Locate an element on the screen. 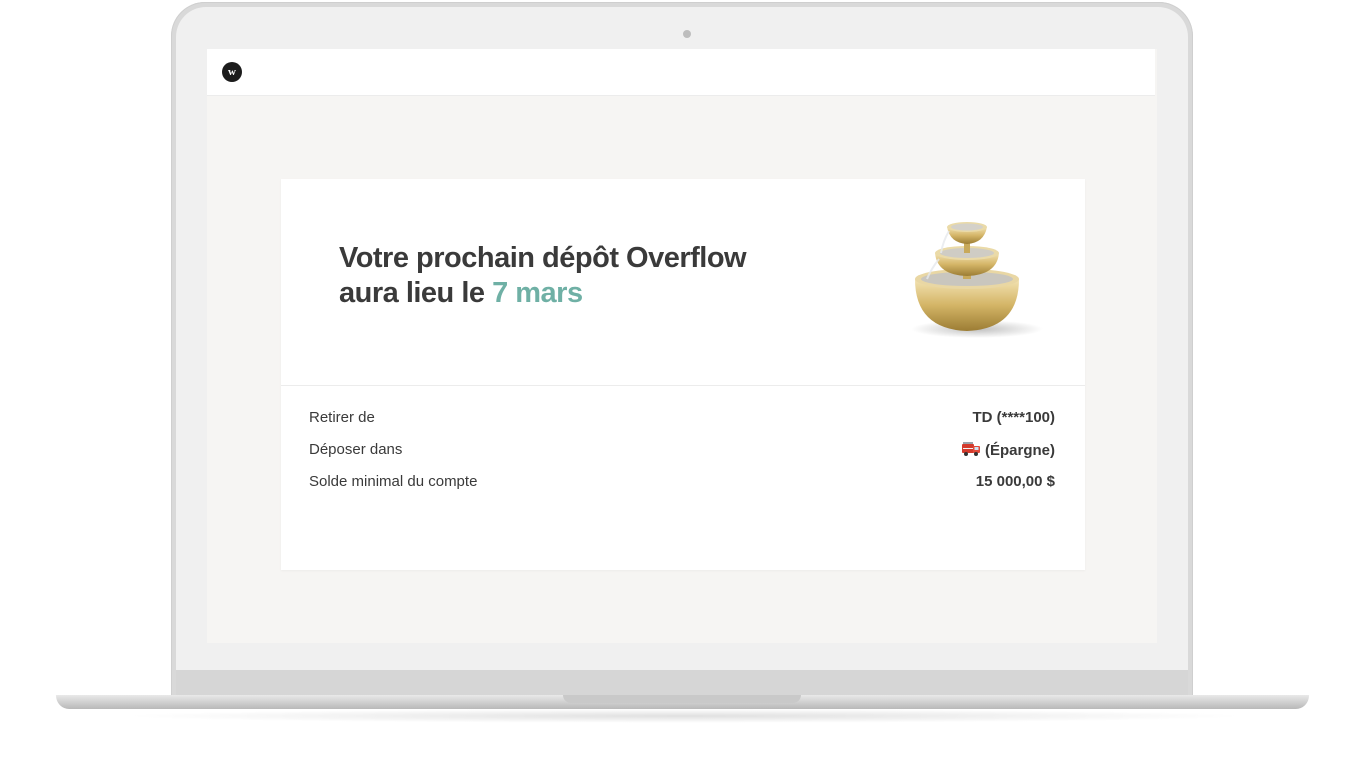  gold-fountain-icon is located at coordinates (977, 280).